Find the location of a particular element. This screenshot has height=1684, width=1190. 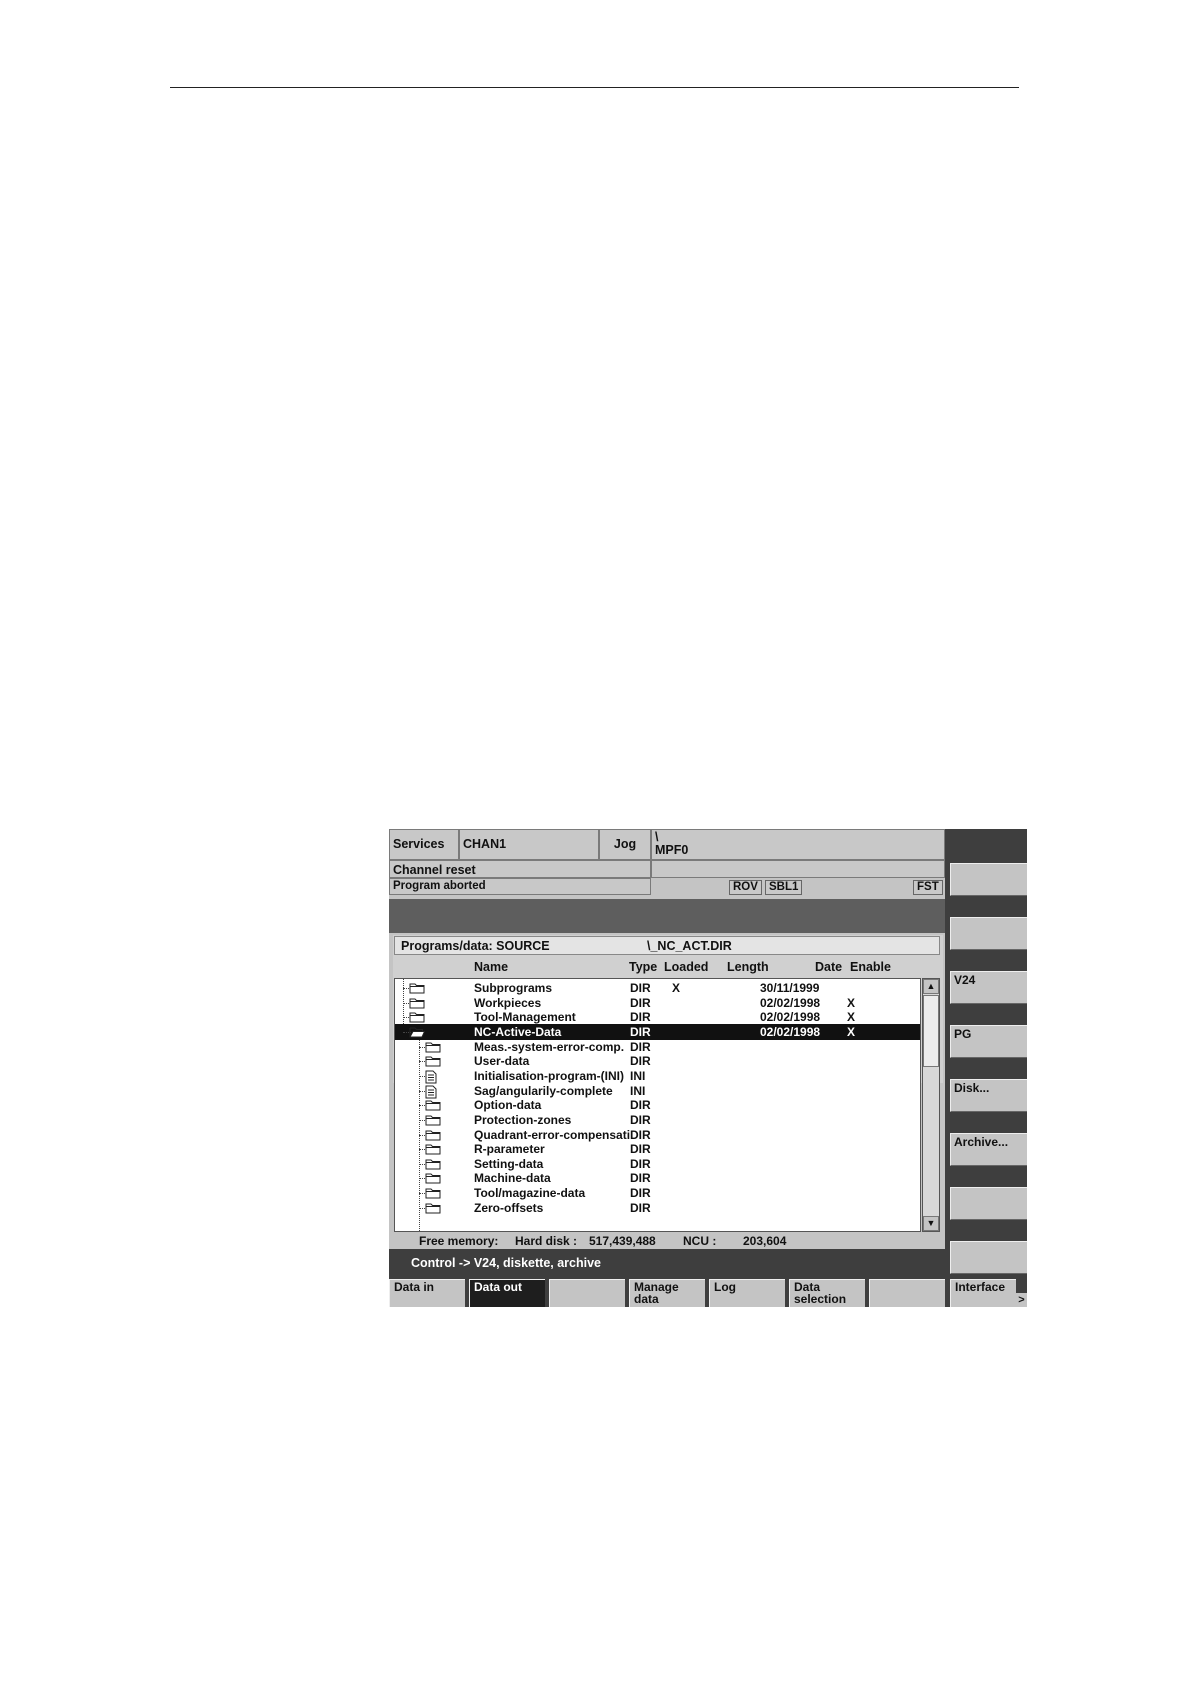

vertical-softkey-column is located at coordinates (986, 1068).